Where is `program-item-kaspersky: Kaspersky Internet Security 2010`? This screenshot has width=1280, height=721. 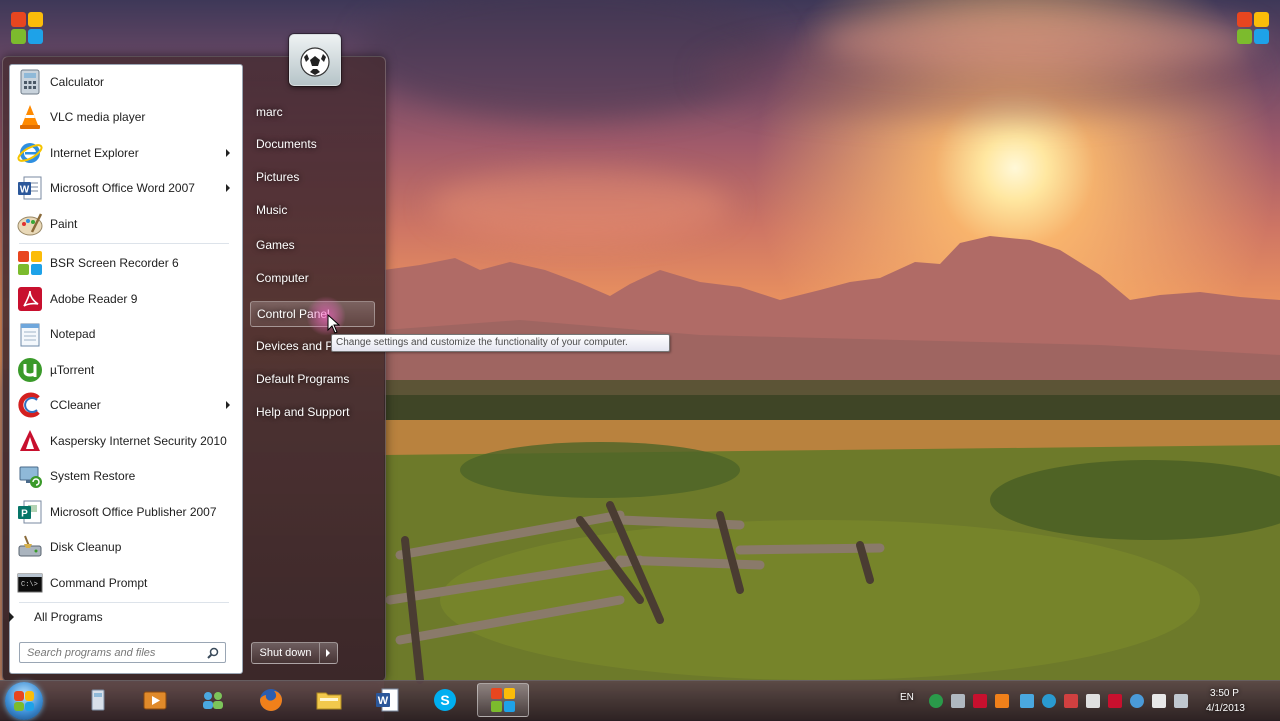 program-item-kaspersky: Kaspersky Internet Security 2010 is located at coordinates (125, 440).